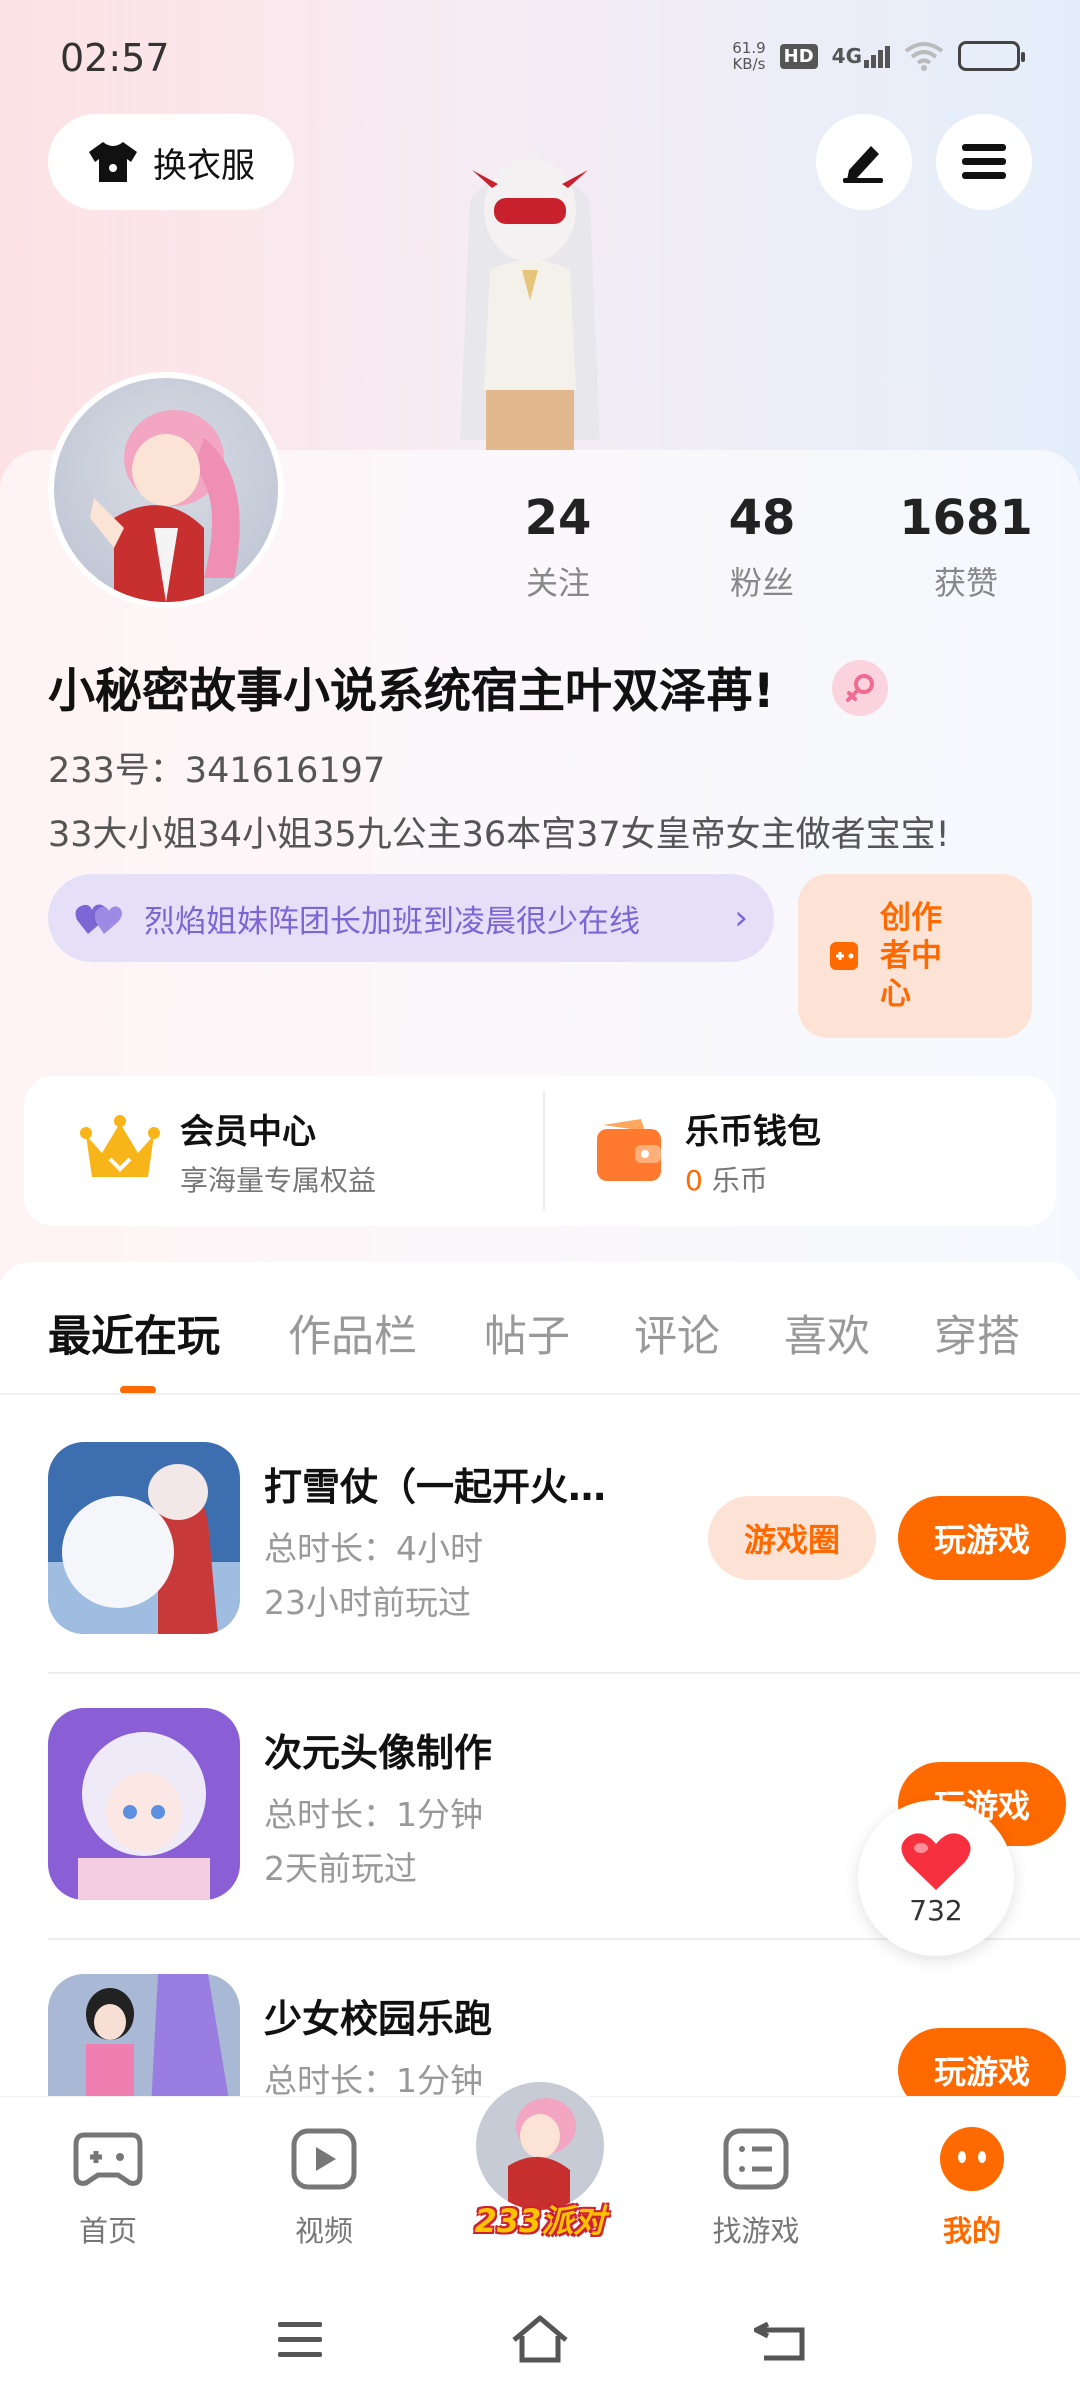  What do you see at coordinates (557, 1538) in the screenshot?
I see `list-item: 打雪仗（一起开火… 总时长：4小时 23小时前玩过 游戏圈 玩游戏` at bounding box center [557, 1538].